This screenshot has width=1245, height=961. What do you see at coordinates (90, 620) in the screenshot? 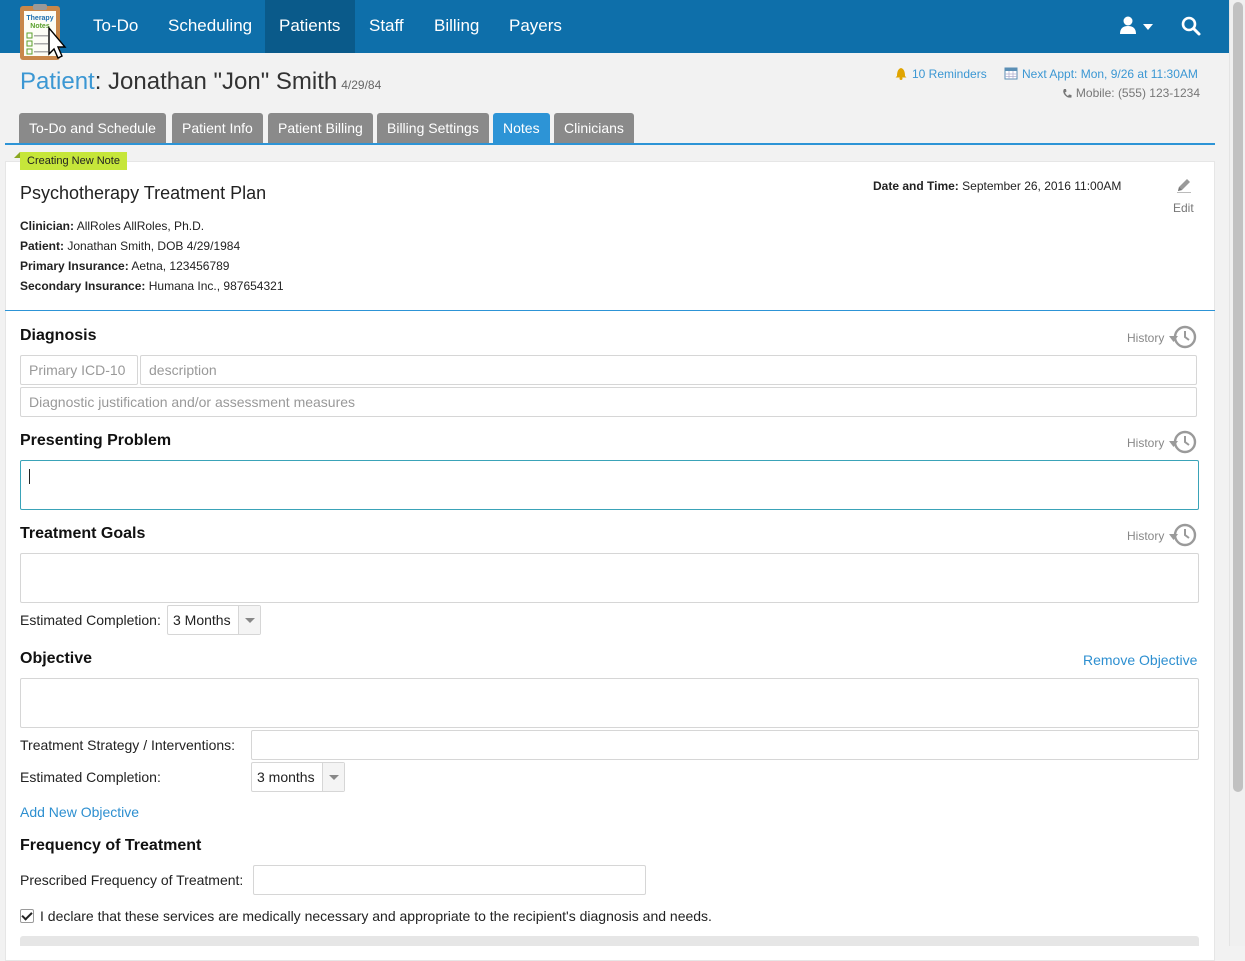
I see `goals-est-completion-label: Estimated Completion:` at bounding box center [90, 620].